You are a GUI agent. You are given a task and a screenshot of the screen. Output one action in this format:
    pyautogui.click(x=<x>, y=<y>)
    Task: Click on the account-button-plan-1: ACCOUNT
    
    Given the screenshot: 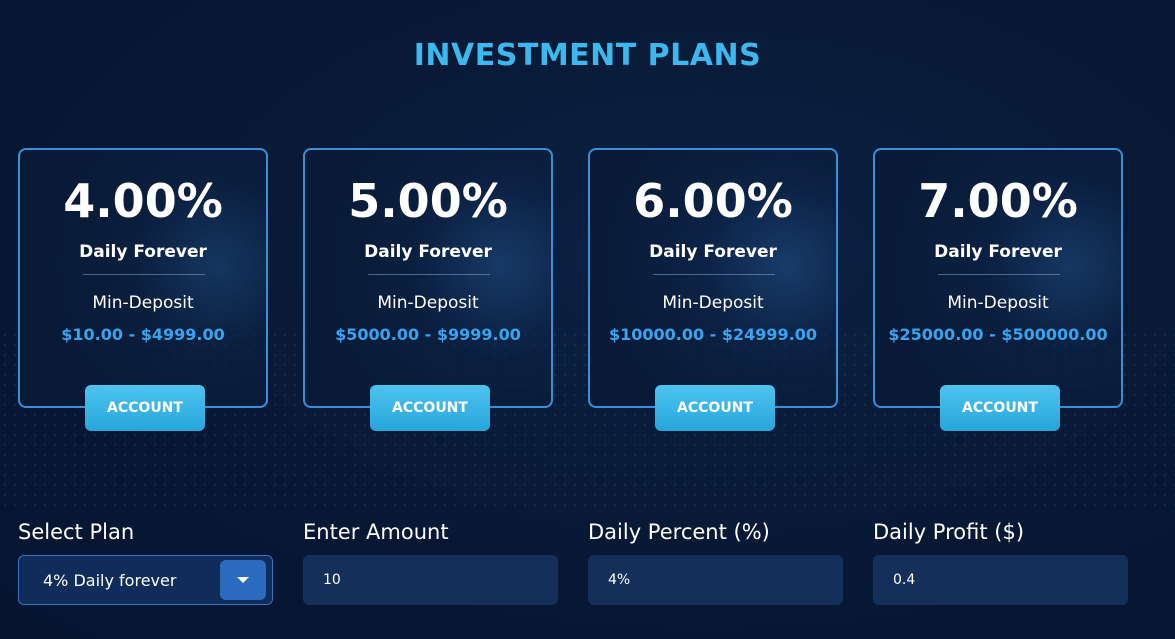 What is the action you would take?
    pyautogui.click(x=145, y=408)
    